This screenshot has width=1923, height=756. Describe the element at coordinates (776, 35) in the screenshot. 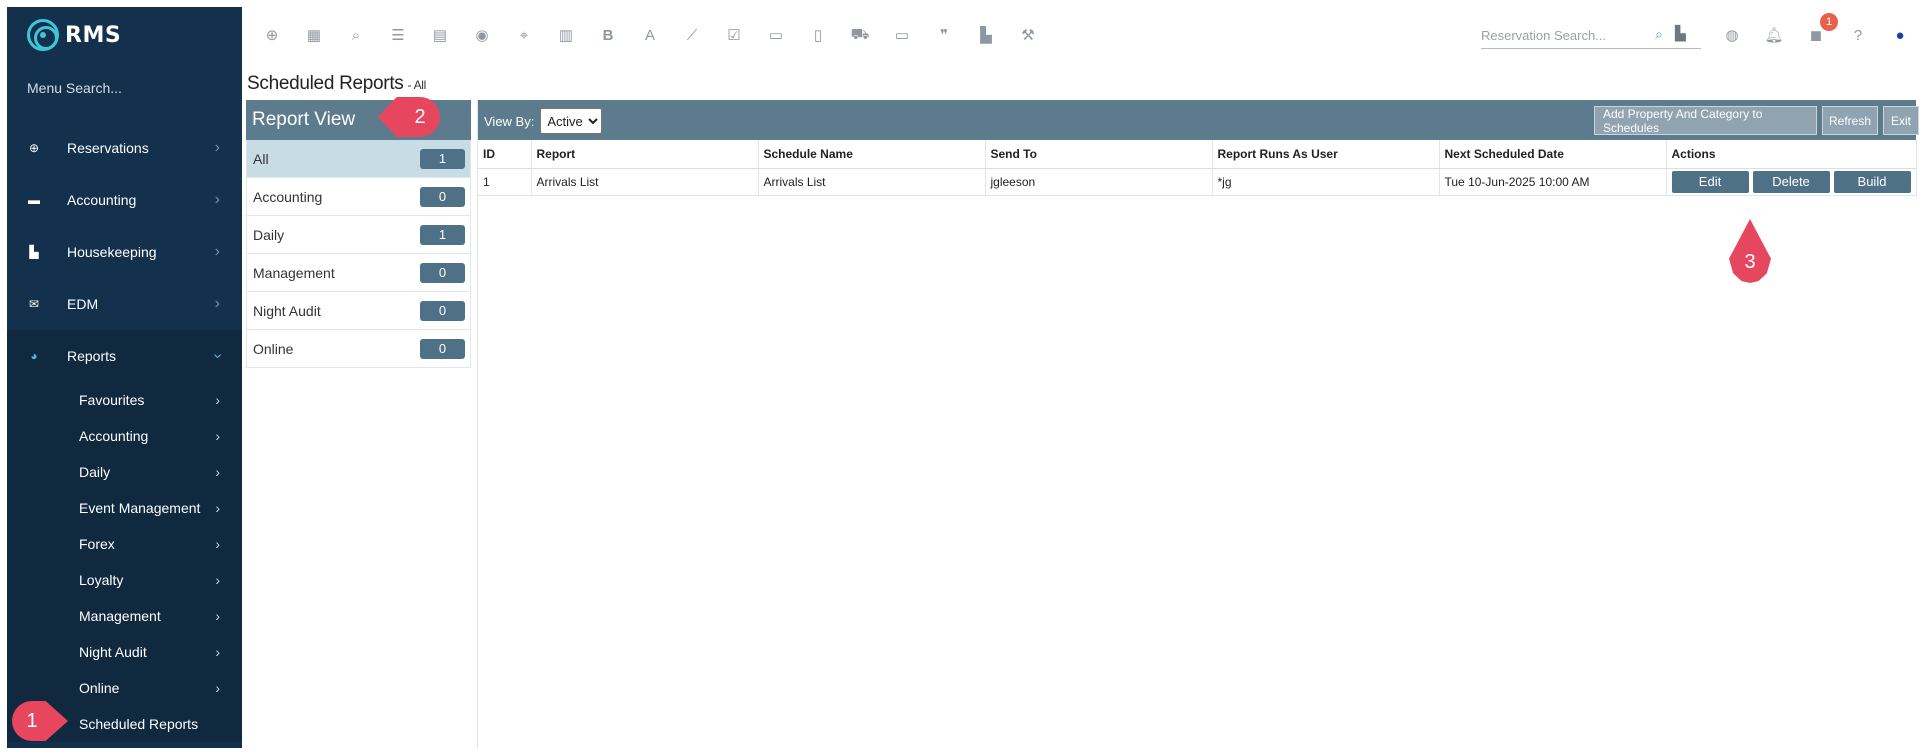

I see `id-card-icon: ▭` at that location.